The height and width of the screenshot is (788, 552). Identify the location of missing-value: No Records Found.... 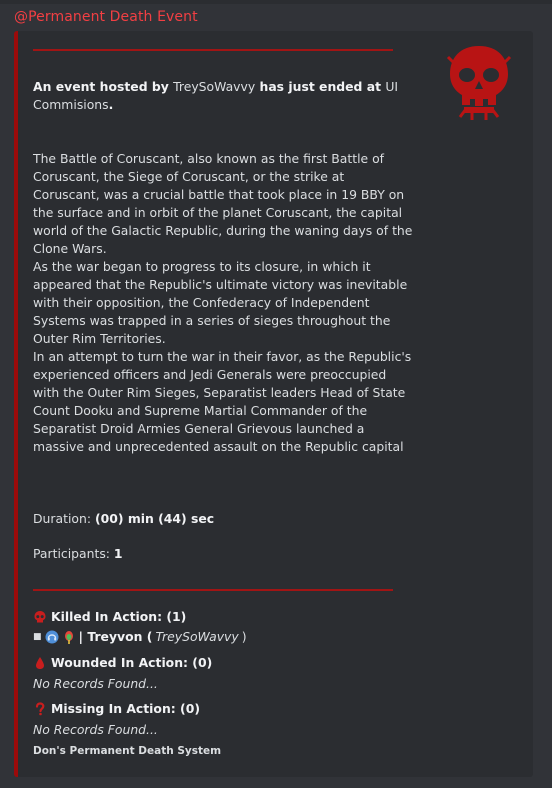
(95, 729).